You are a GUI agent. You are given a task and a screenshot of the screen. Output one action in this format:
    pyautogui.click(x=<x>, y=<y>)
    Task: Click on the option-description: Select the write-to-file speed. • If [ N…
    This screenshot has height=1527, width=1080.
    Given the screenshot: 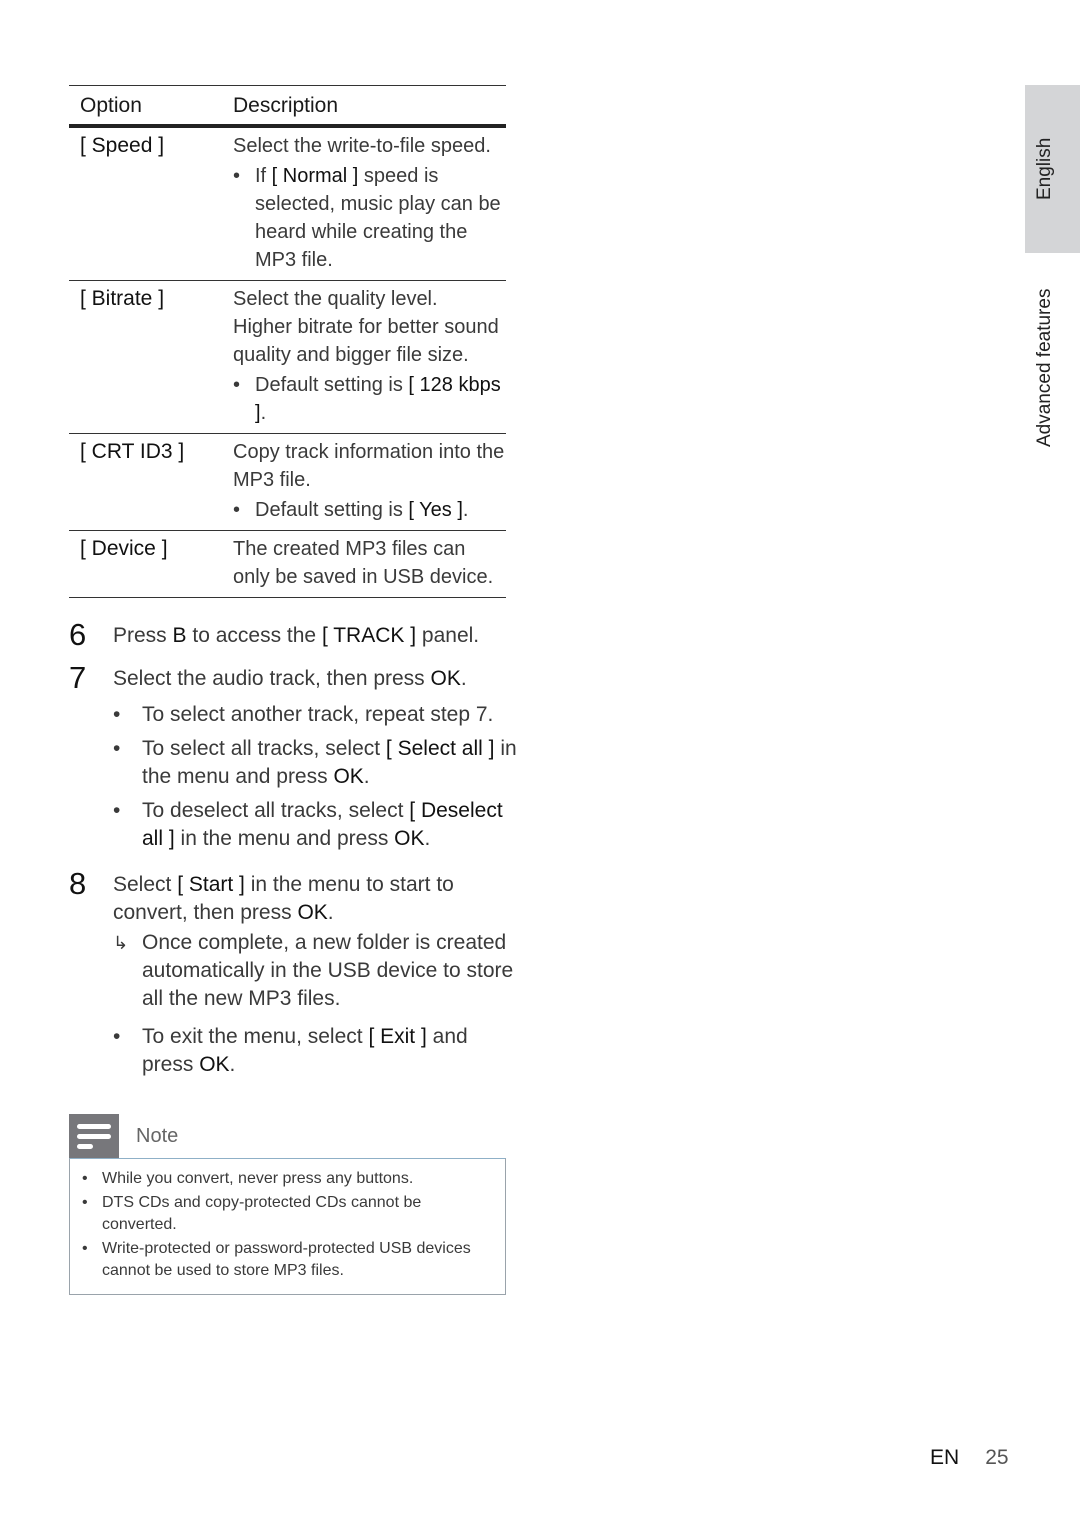 What is the action you would take?
    pyautogui.click(x=364, y=203)
    